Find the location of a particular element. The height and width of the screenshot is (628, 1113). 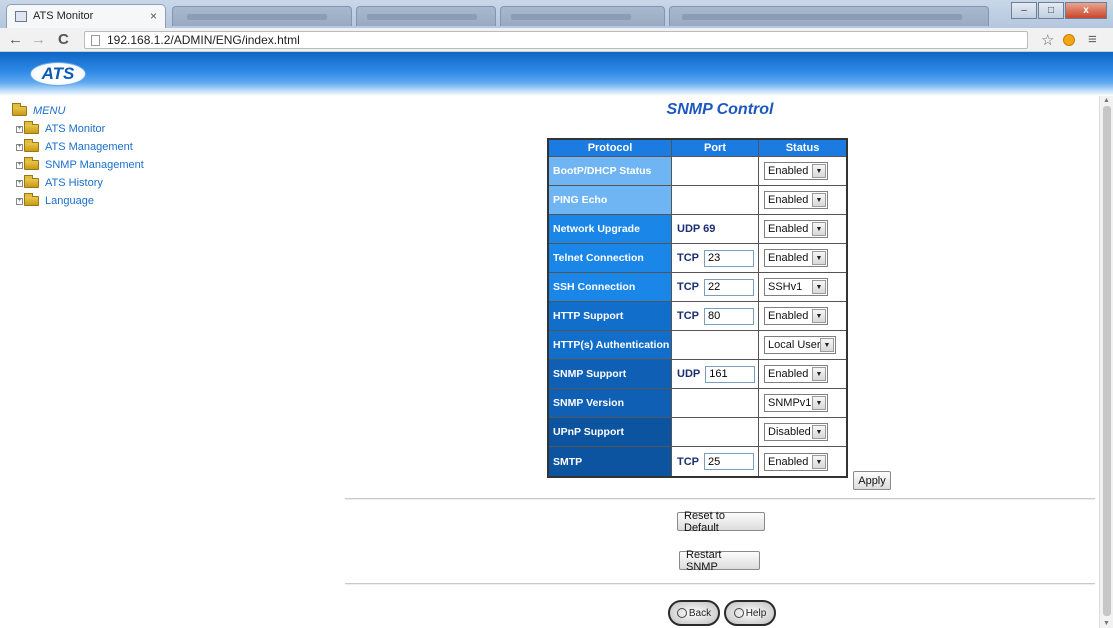

transport-label: TCP is located at coordinates (688, 461).